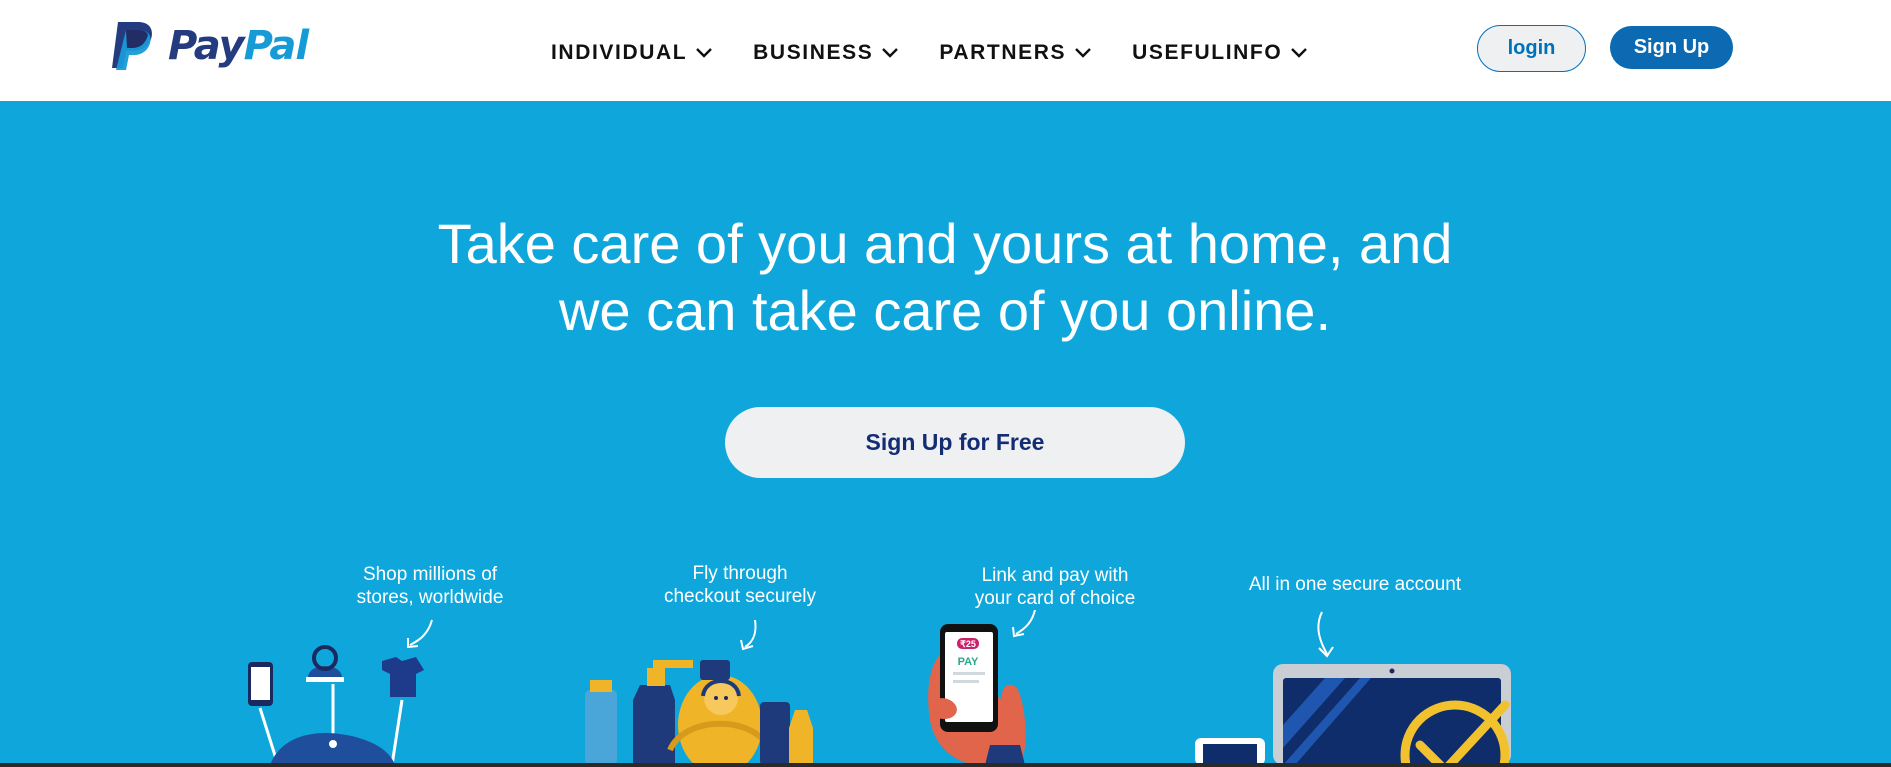 This screenshot has width=1891, height=767. I want to click on shop-worldwide-illustration, so click(340, 692).